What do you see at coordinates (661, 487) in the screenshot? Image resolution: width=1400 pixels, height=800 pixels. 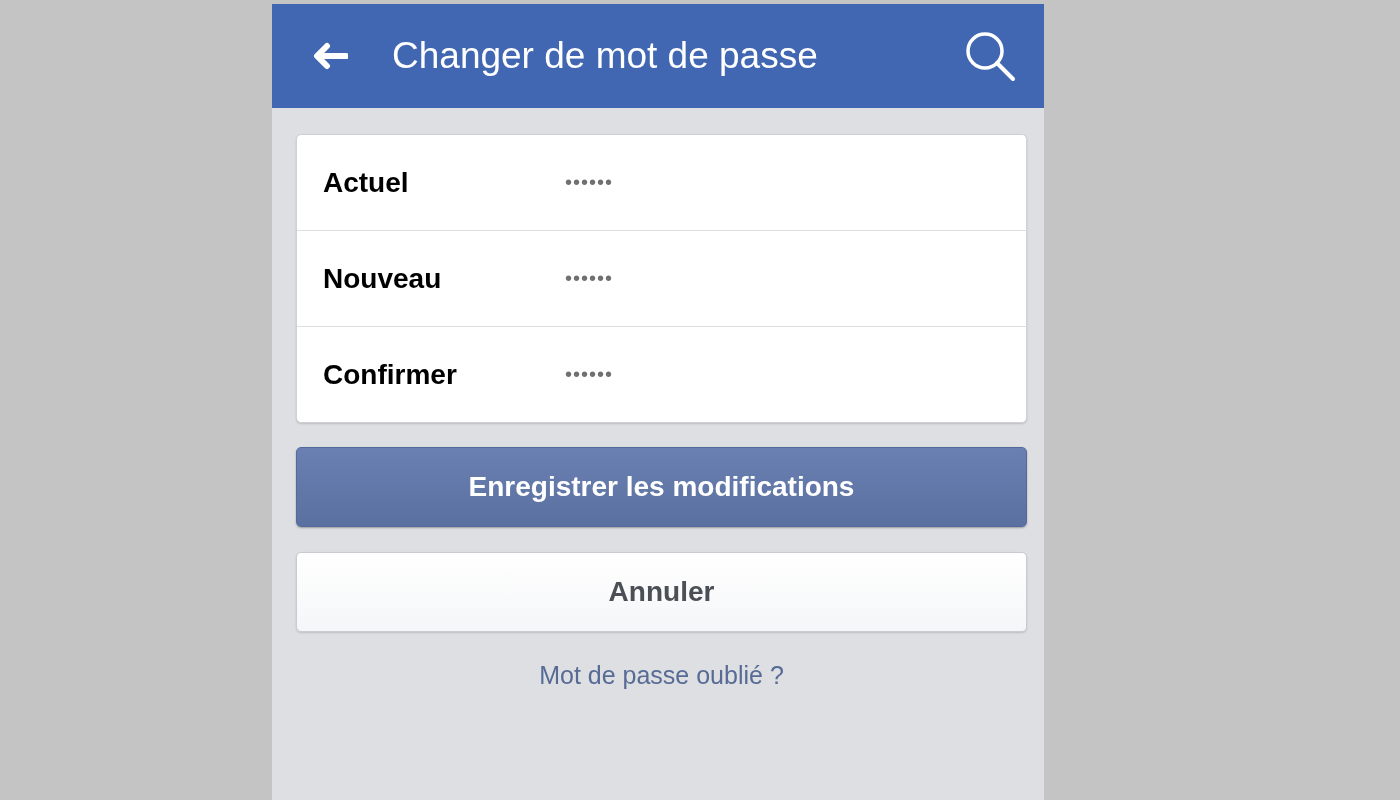 I see `save-button: Enregistrer les modifications` at bounding box center [661, 487].